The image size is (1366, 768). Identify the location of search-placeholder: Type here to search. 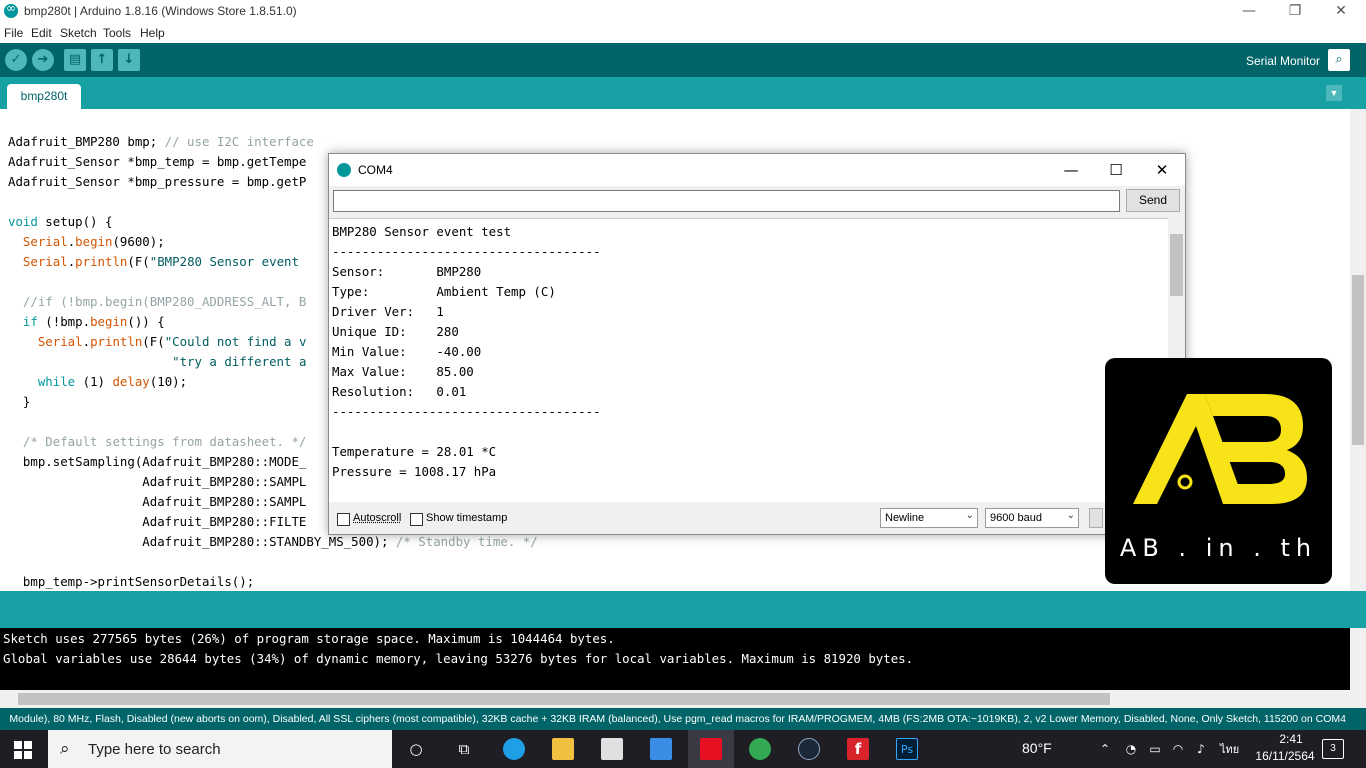
(154, 749).